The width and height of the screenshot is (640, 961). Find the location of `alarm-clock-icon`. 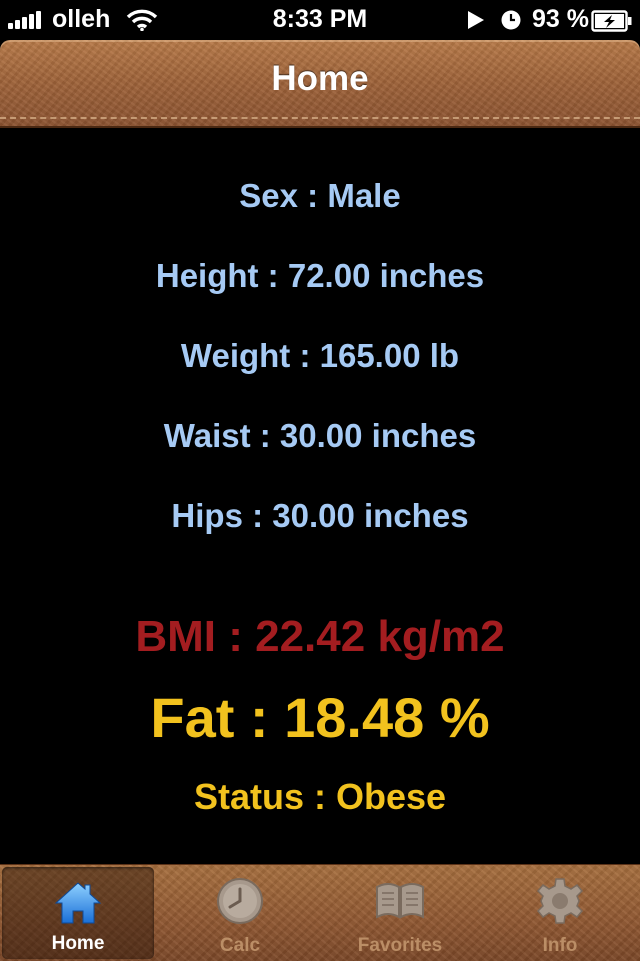

alarm-clock-icon is located at coordinates (511, 23).